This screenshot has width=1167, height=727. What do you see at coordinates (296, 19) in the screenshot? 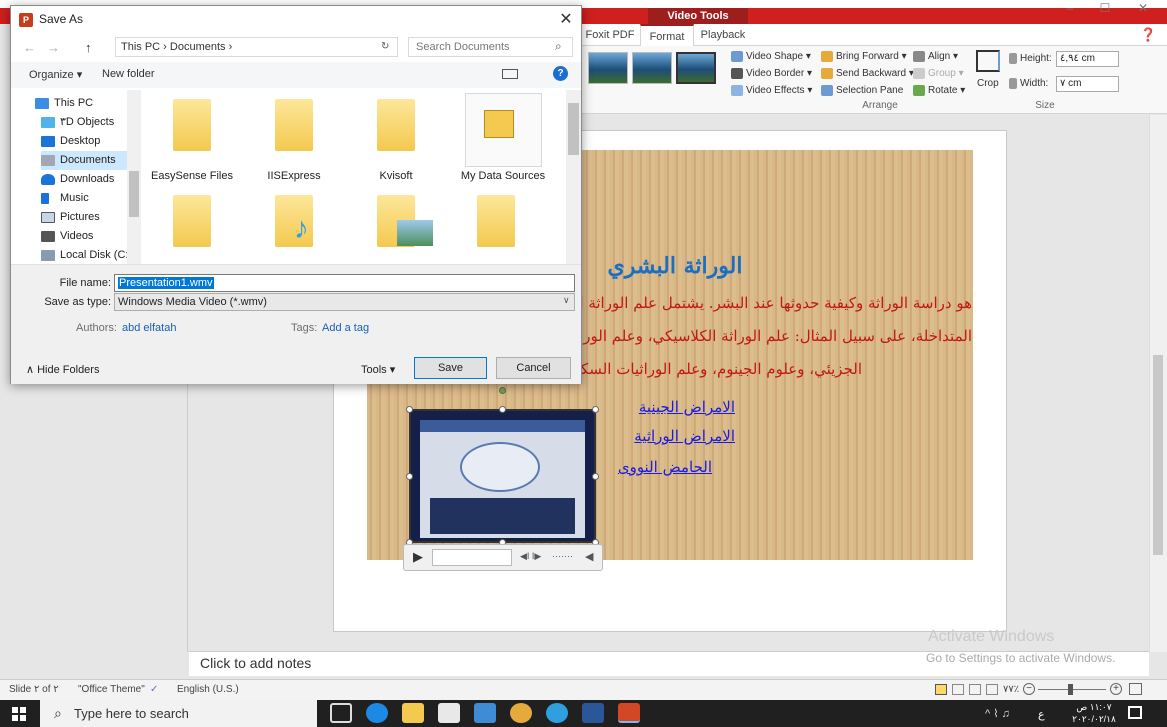
I see `dialog-title-bar` at bounding box center [296, 19].